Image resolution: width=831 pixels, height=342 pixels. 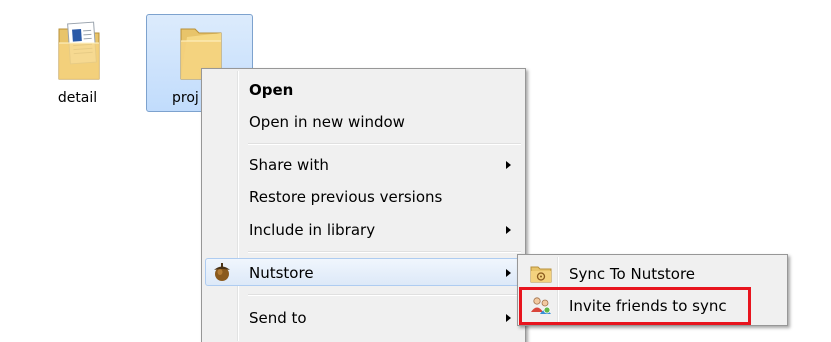 I want to click on menu-item-label: Sync To Nutstore, so click(x=632, y=274).